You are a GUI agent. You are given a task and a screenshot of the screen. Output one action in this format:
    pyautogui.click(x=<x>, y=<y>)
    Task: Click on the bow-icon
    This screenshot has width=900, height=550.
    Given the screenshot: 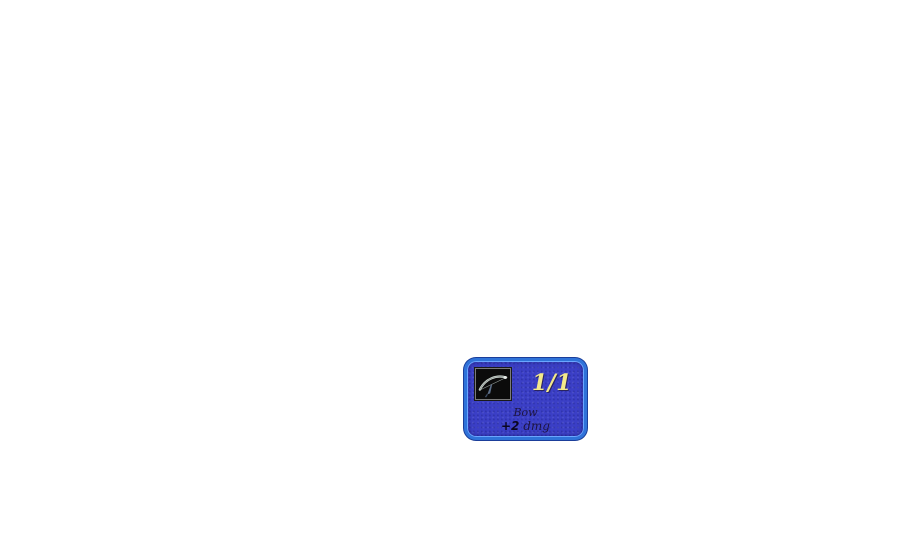 What is the action you would take?
    pyautogui.click(x=493, y=384)
    